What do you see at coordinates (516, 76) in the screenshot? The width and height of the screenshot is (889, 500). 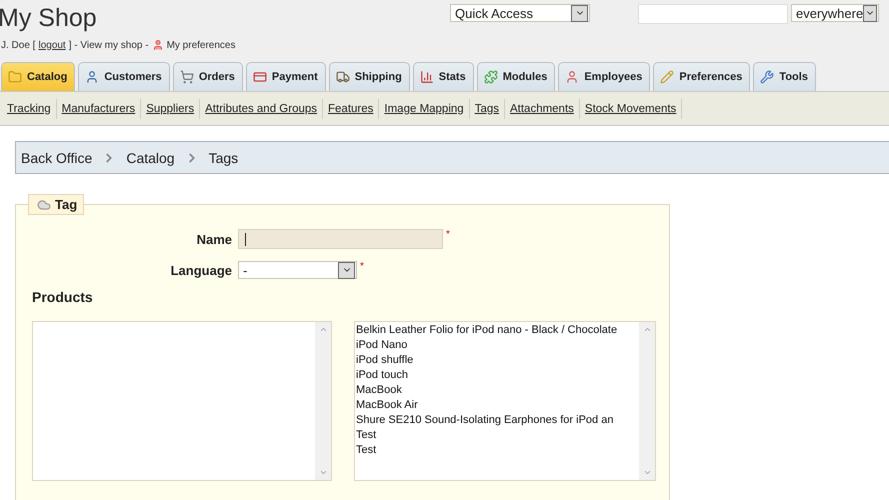 I see `nav-tab: Modules` at bounding box center [516, 76].